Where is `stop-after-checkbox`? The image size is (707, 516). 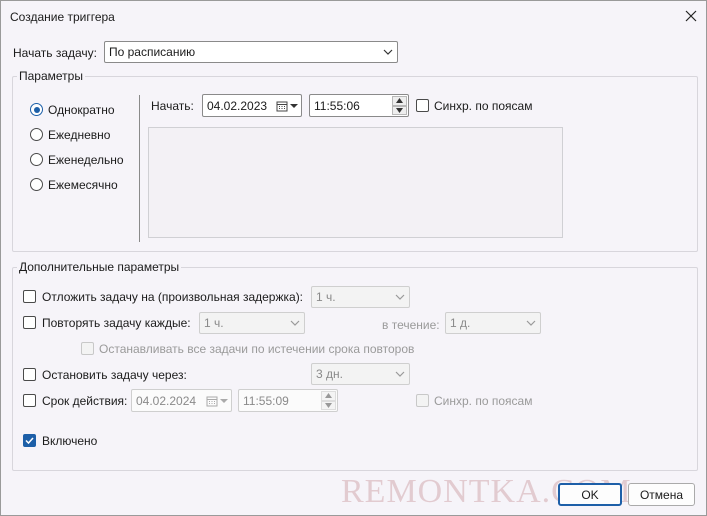 stop-after-checkbox is located at coordinates (29, 374).